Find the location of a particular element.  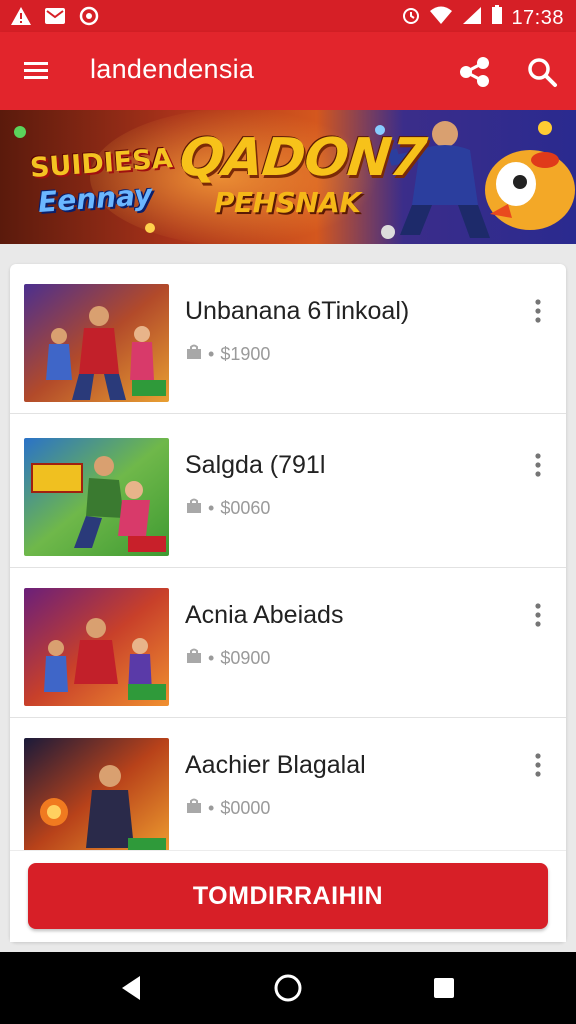

list-item: Salgda (791l • $0060 is located at coordinates (288, 493).